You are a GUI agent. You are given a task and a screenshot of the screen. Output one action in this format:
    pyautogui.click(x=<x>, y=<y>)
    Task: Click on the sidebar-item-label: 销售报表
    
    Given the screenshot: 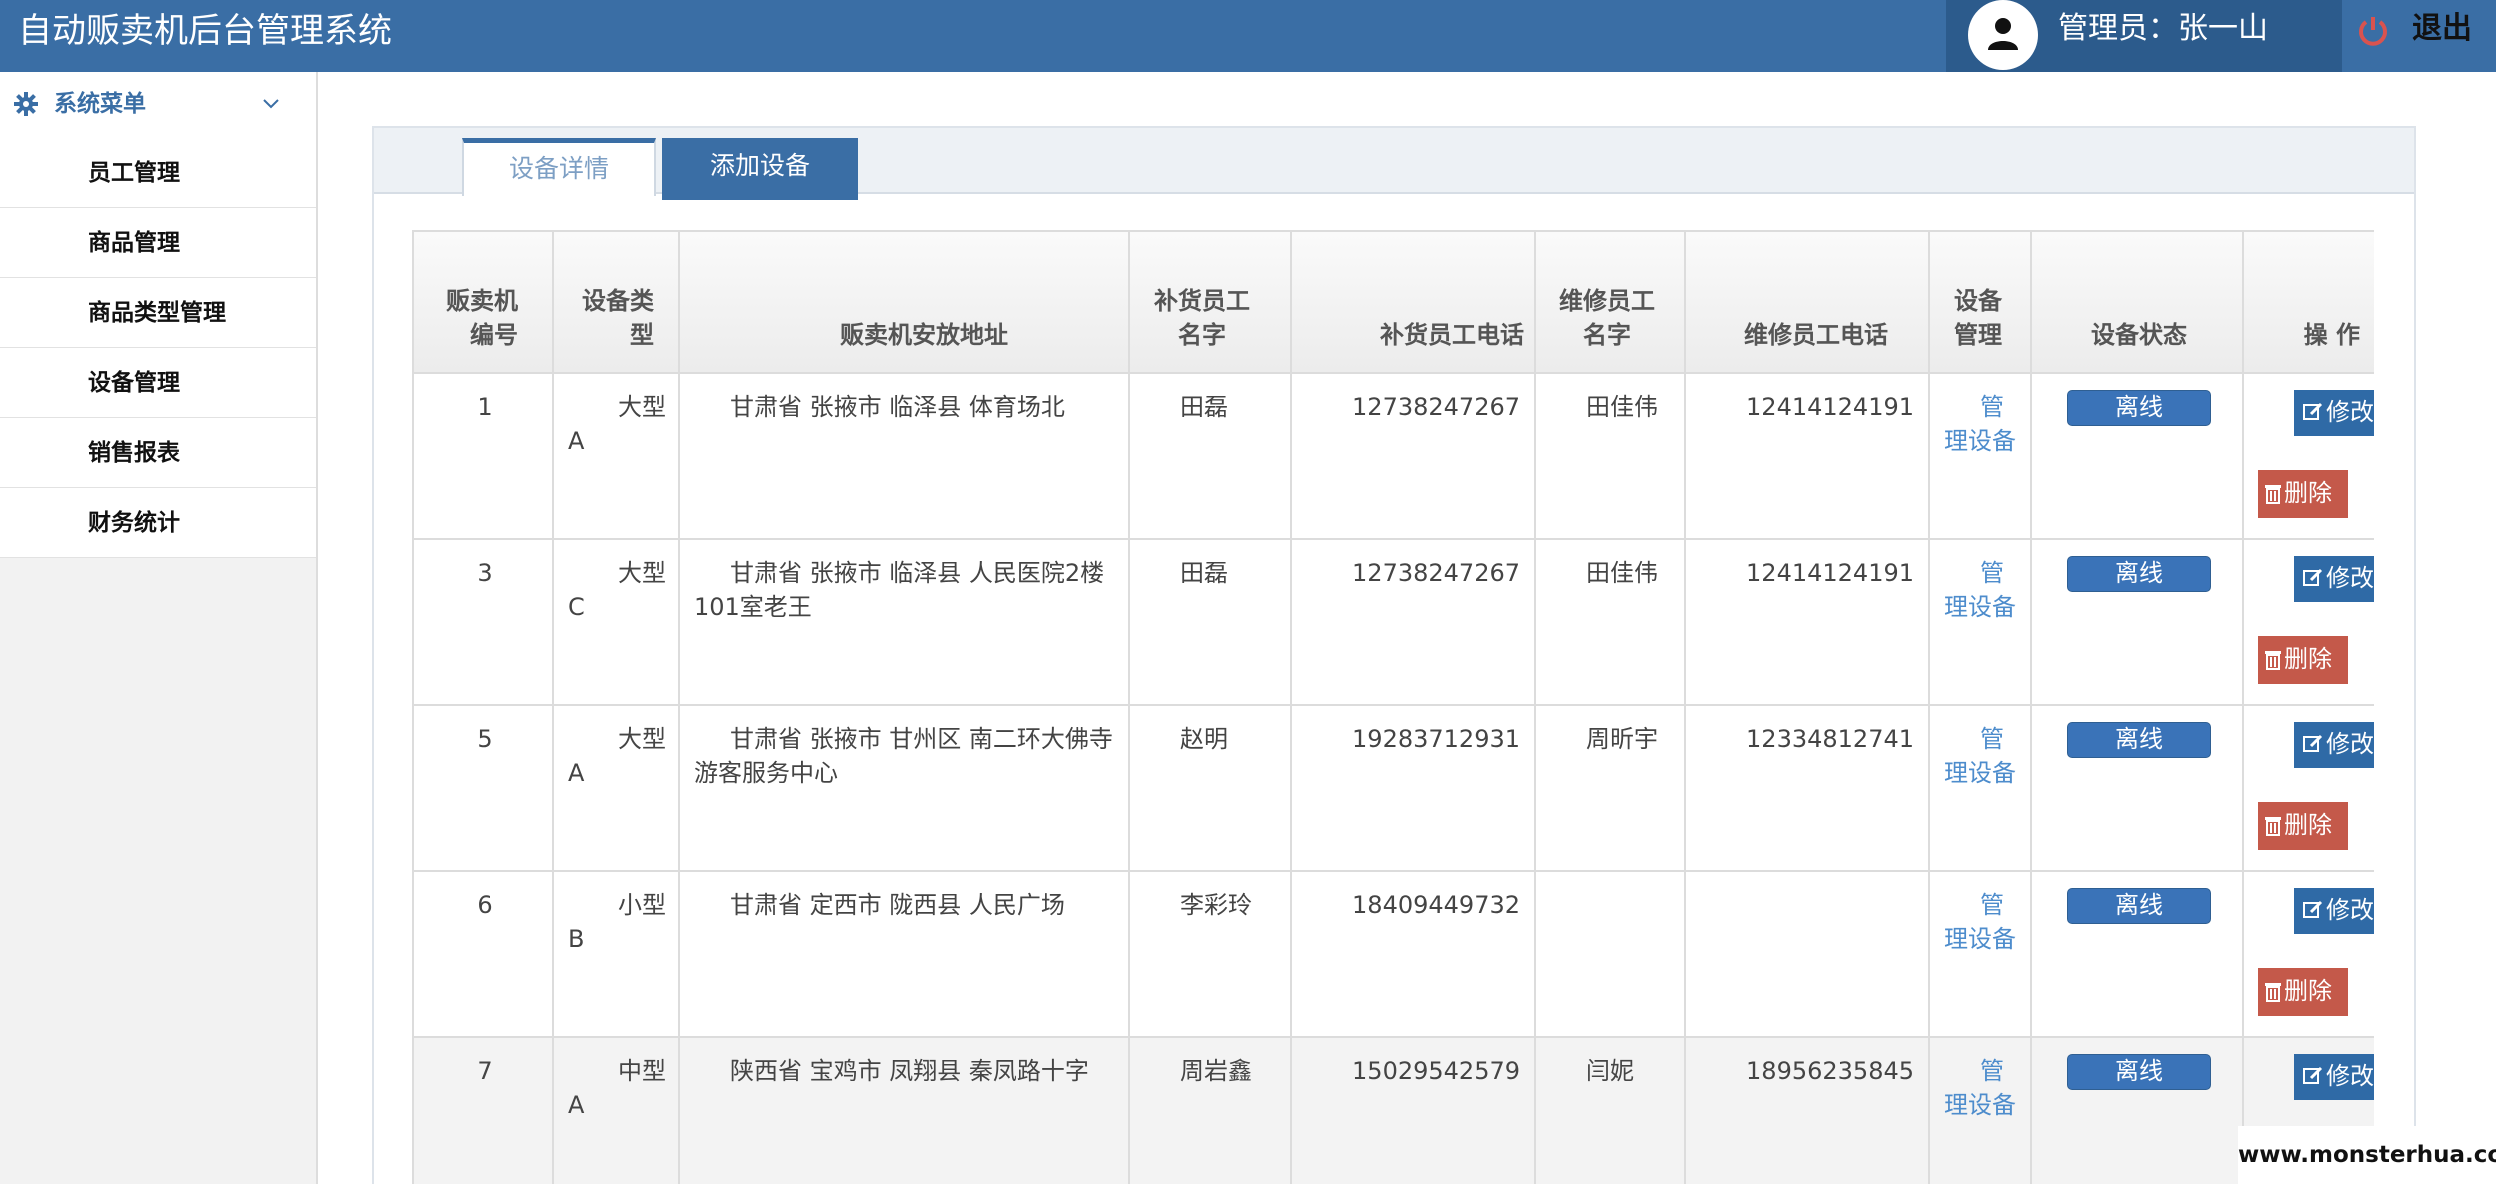 What is the action you would take?
    pyautogui.click(x=134, y=453)
    